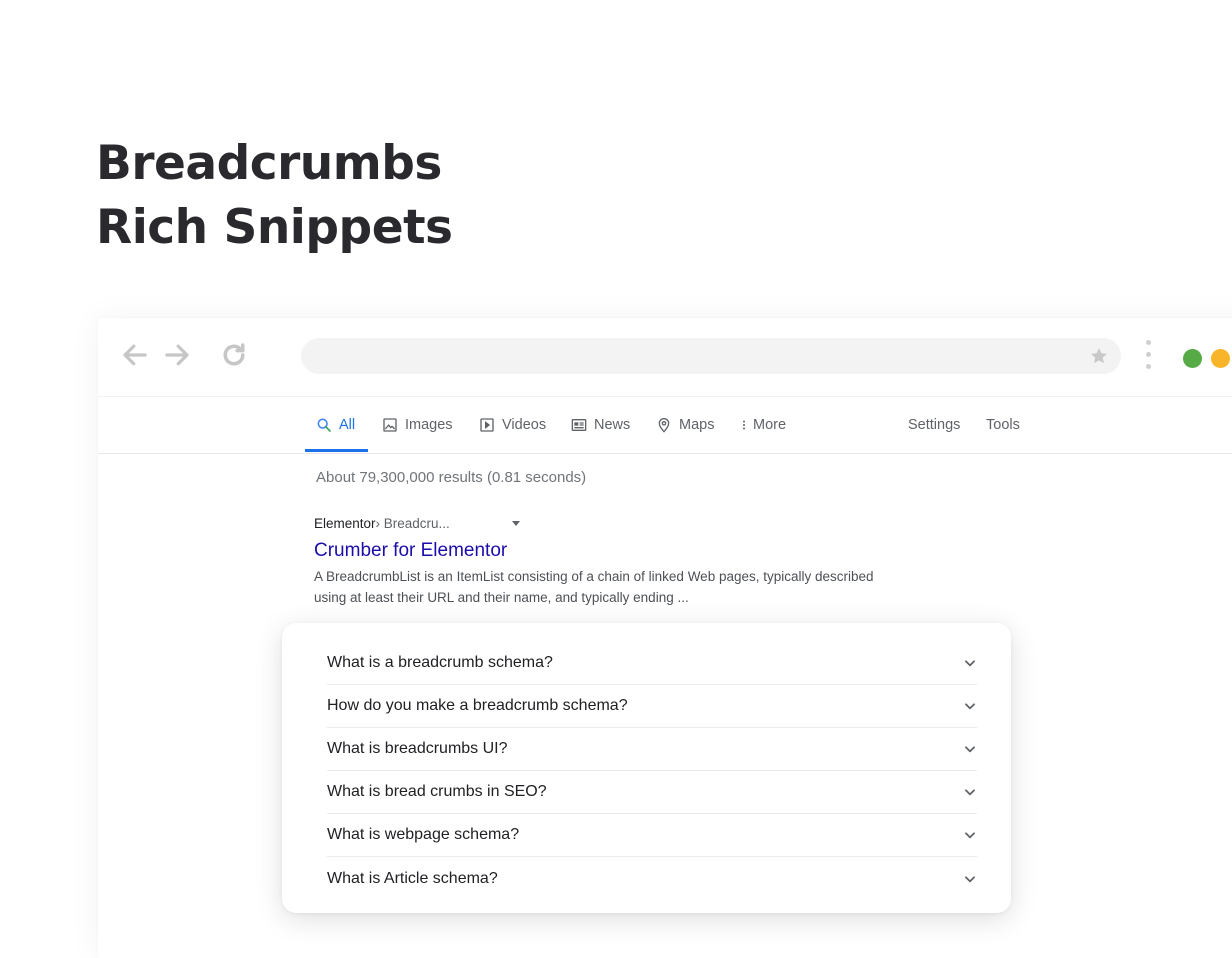 The image size is (1232, 958). Describe the element at coordinates (744, 424) in the screenshot. I see `more-vertical-icon` at that location.